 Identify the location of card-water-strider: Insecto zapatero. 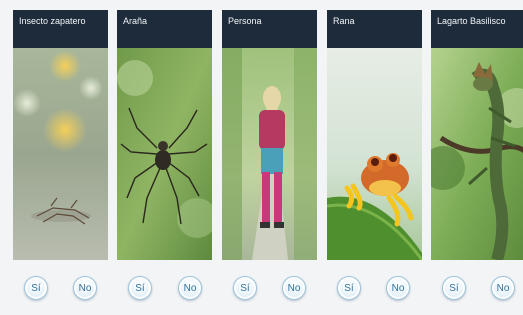
(60, 135).